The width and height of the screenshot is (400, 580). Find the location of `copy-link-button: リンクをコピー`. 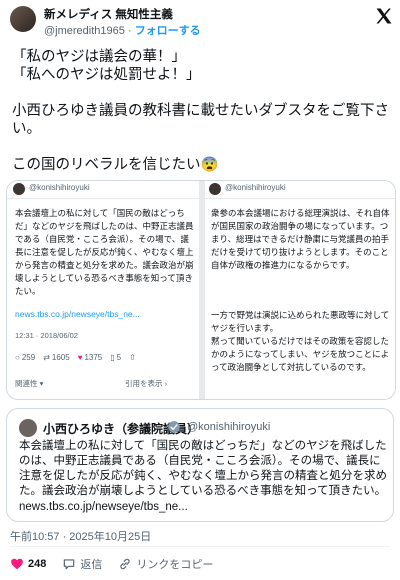

copy-link-button: リンクをコピー is located at coordinates (165, 564).